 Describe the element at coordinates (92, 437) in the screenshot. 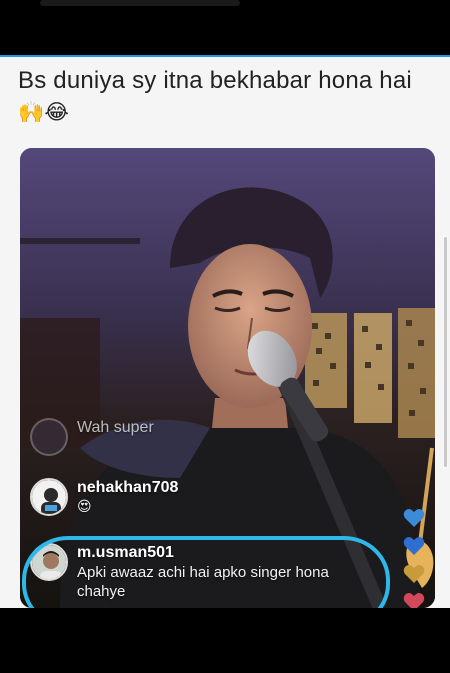

I see `live-comment-faded: Wah super` at that location.